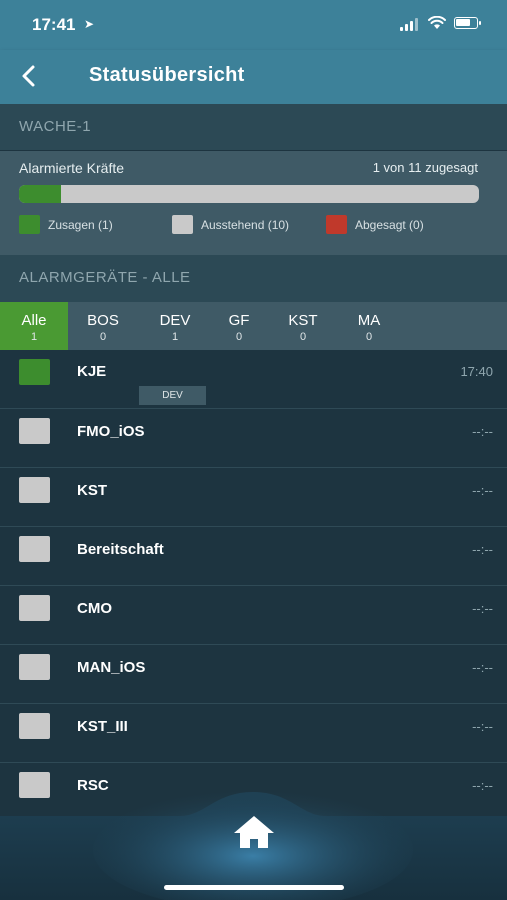  I want to click on device-tag: DEV, so click(172, 395).